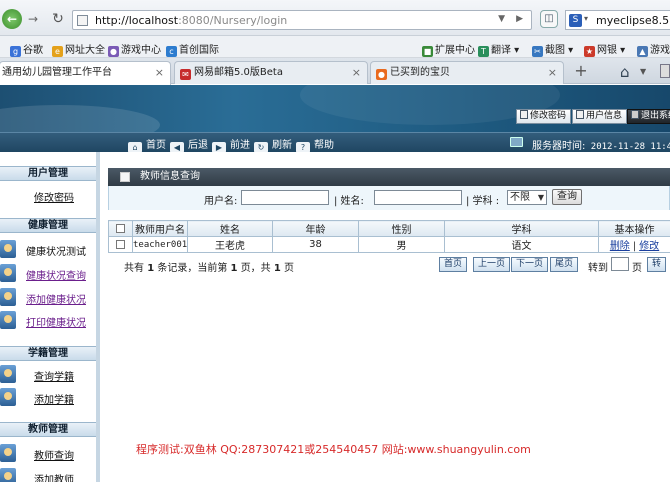 Image resolution: width=670 pixels, height=482 pixels. Describe the element at coordinates (665, 71) in the screenshot. I see `trash-icon` at that location.